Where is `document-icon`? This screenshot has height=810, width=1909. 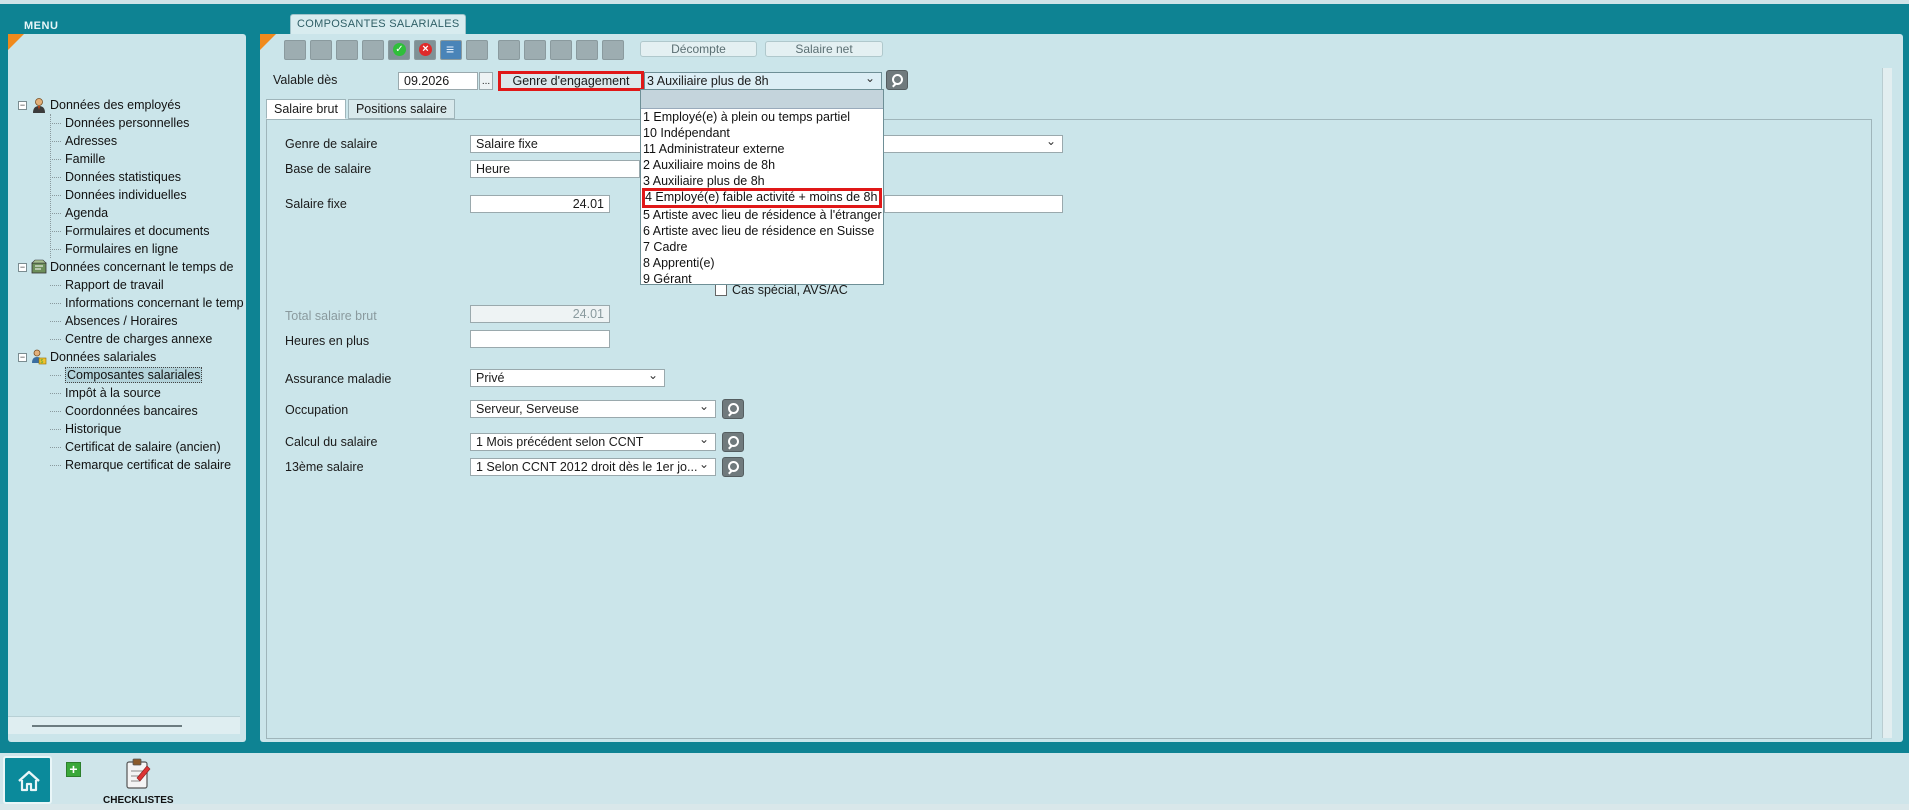
document-icon is located at coordinates (451, 50).